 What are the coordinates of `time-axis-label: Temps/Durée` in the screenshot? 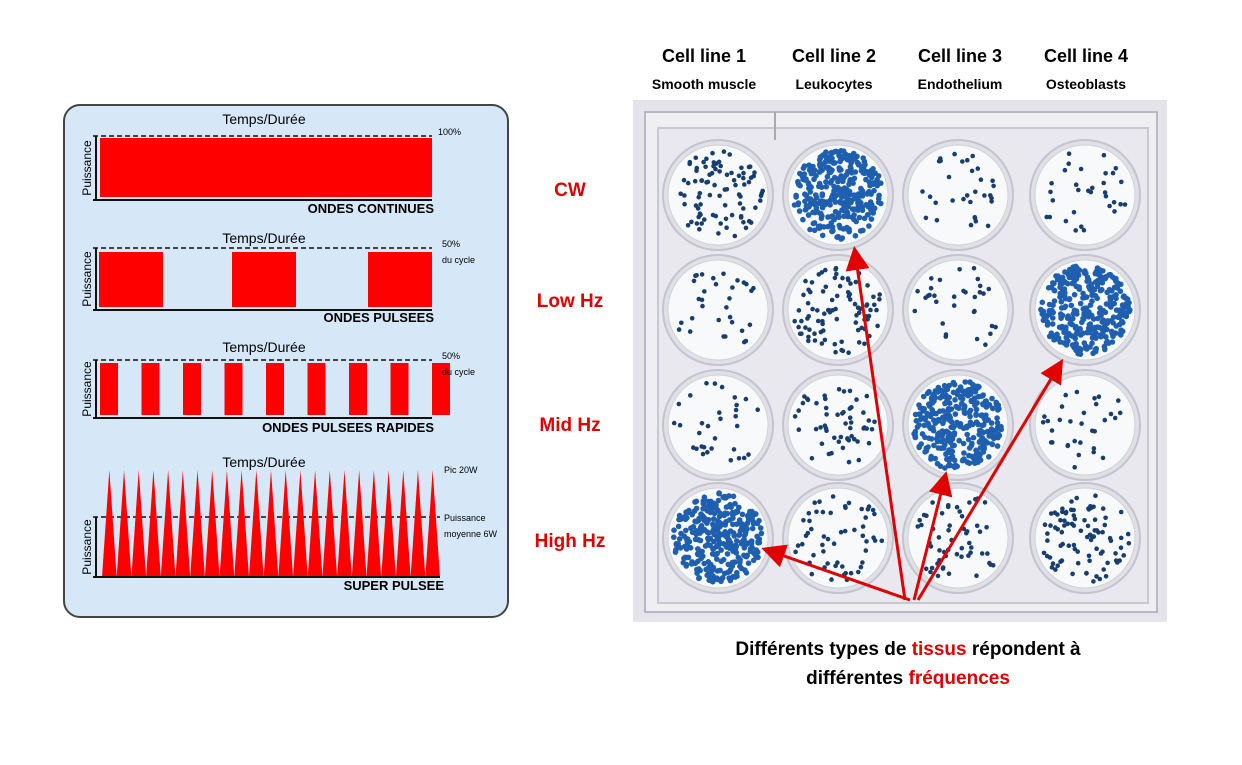 It's located at (263, 347).